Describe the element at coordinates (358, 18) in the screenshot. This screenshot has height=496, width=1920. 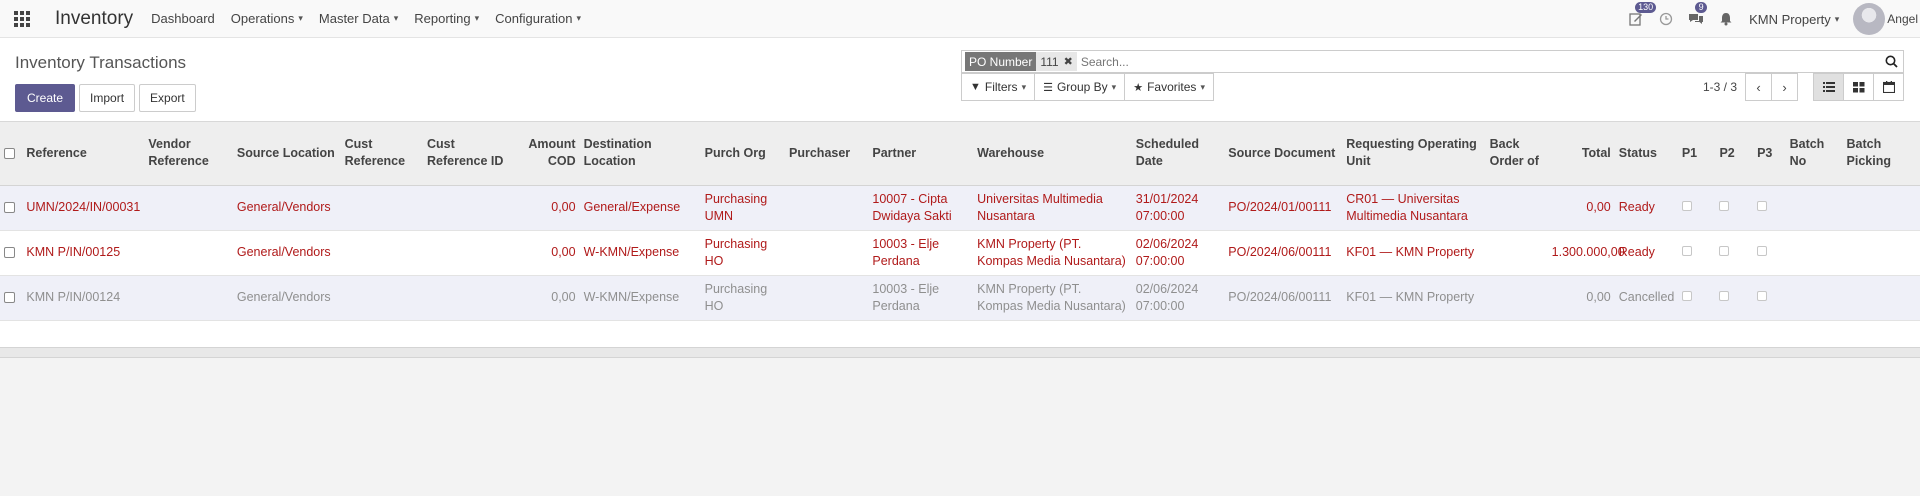
I see `menu-master-data: Master Data ▾` at that location.